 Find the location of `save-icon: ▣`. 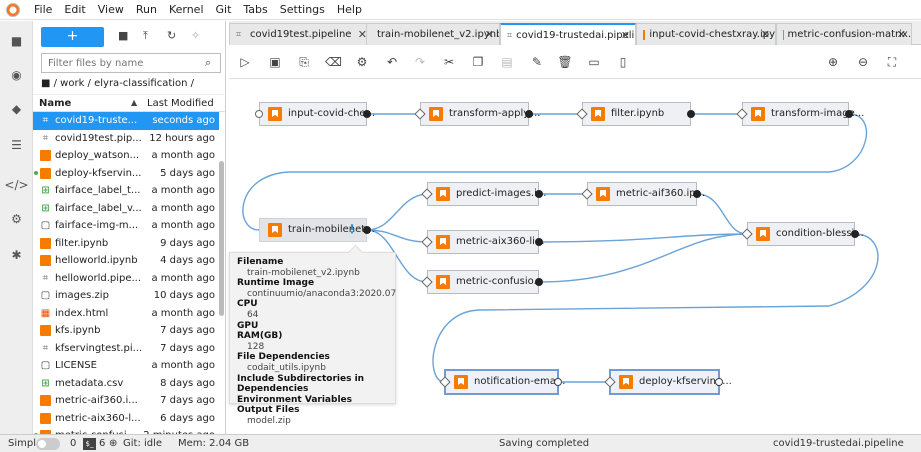

save-icon: ▣ is located at coordinates (275, 62).